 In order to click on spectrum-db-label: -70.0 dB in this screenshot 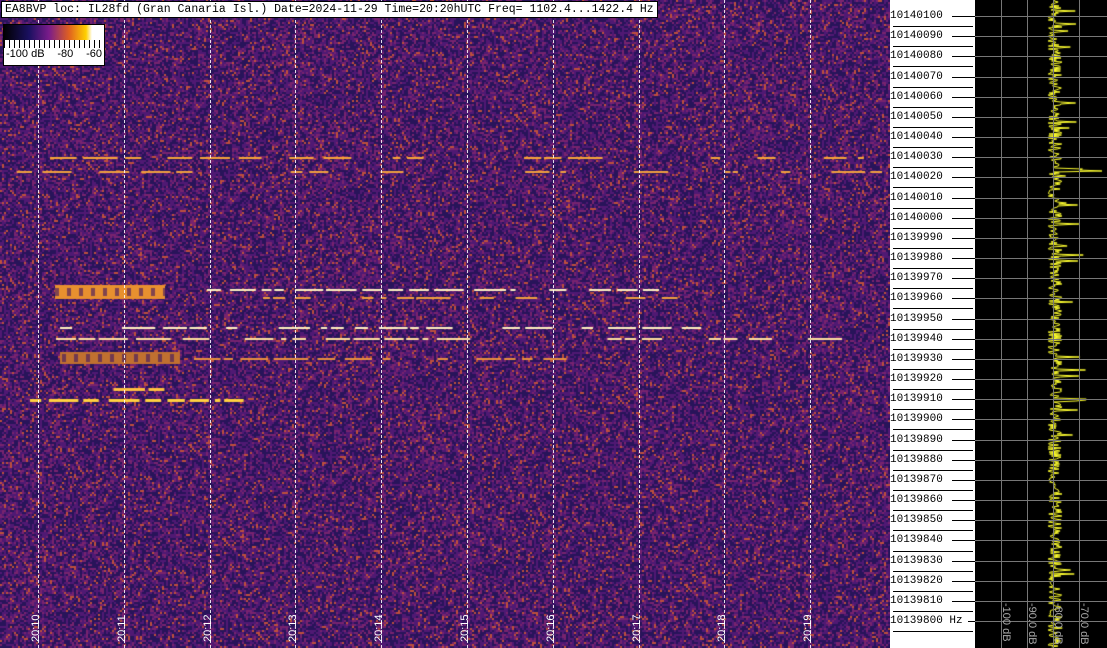, I will do `click(1084, 624)`.